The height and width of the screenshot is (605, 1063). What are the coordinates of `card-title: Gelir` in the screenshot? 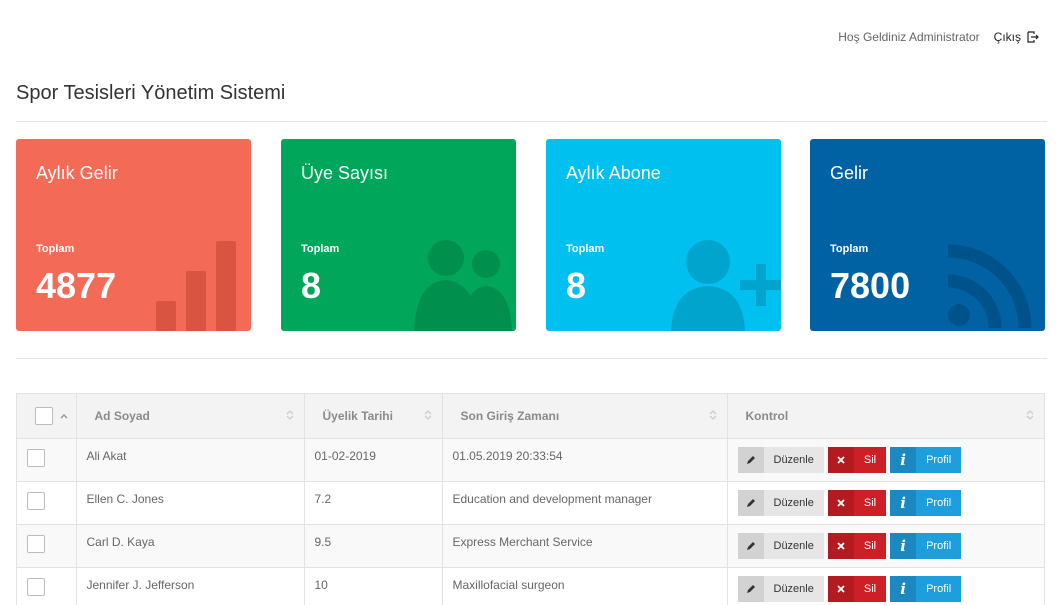 It's located at (849, 173).